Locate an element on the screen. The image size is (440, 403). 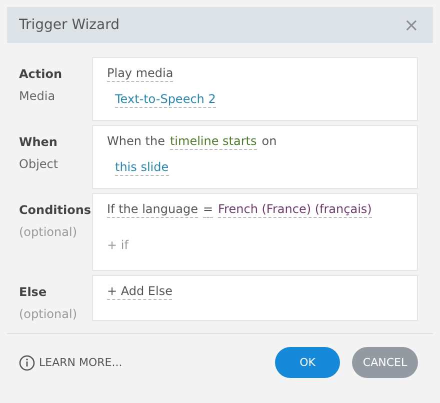
info-icon is located at coordinates (27, 362).